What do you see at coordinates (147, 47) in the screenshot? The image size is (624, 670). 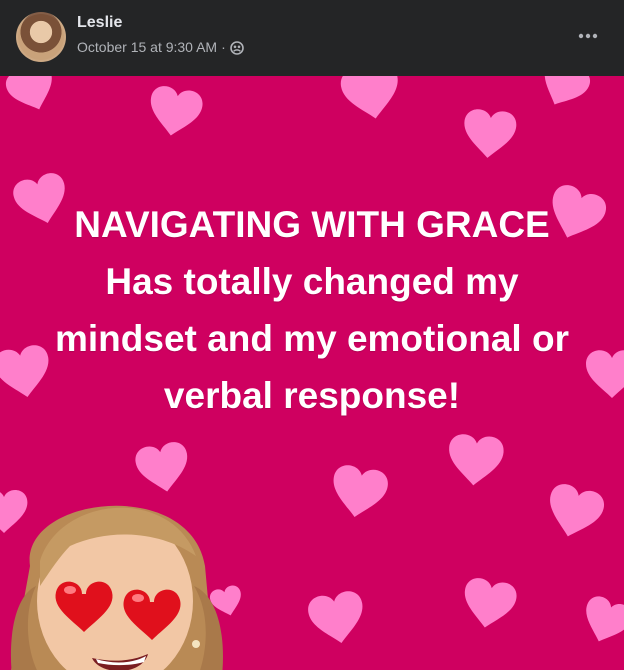 I see `post-timestamp: October 15 at 9:30 AM` at bounding box center [147, 47].